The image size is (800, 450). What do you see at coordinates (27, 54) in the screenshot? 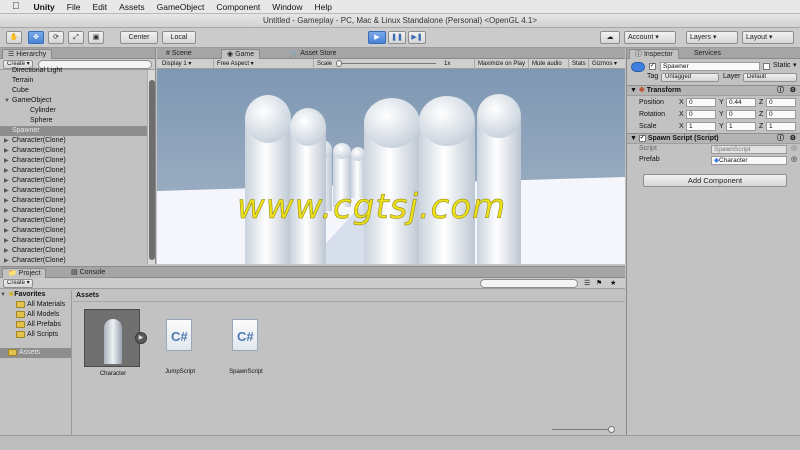
I see `tab-hierarchy: ☰ Hierarchy` at bounding box center [27, 54].